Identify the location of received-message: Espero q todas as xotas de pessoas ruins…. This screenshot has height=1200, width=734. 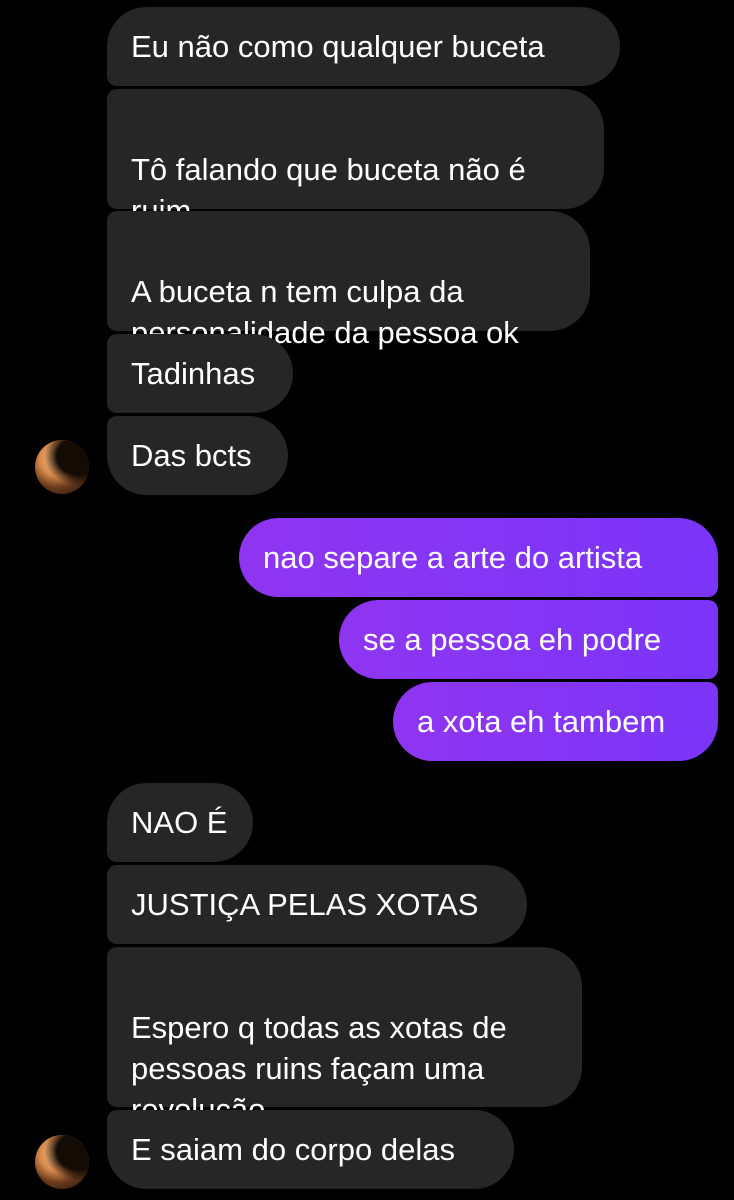
(344, 1037).